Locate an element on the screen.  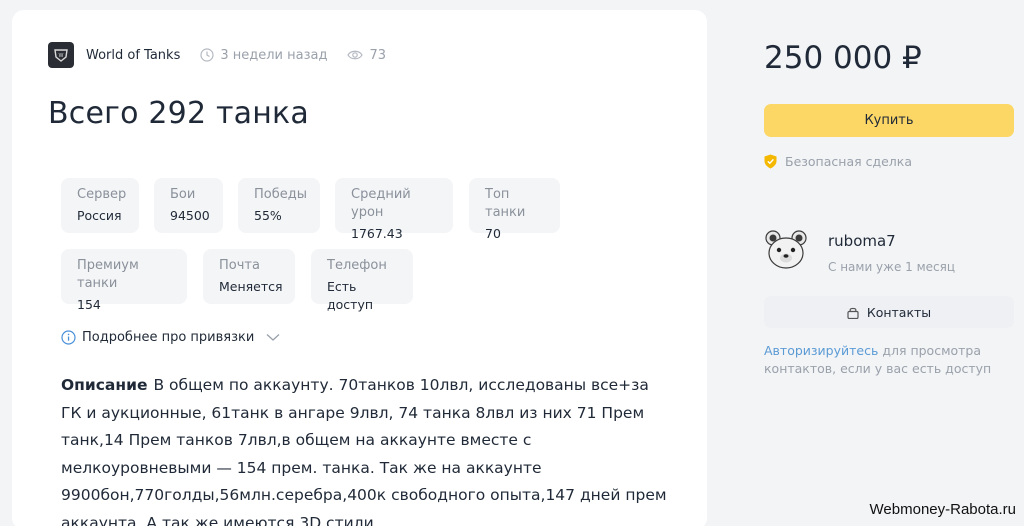
svg-text: W is located at coordinates (61, 56).